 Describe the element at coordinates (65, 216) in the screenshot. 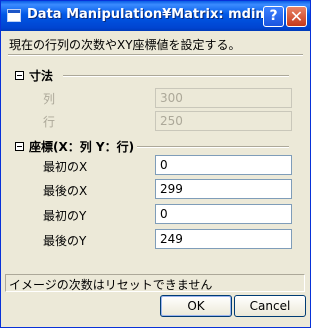

I see `ymin-label: 最初のY` at that location.